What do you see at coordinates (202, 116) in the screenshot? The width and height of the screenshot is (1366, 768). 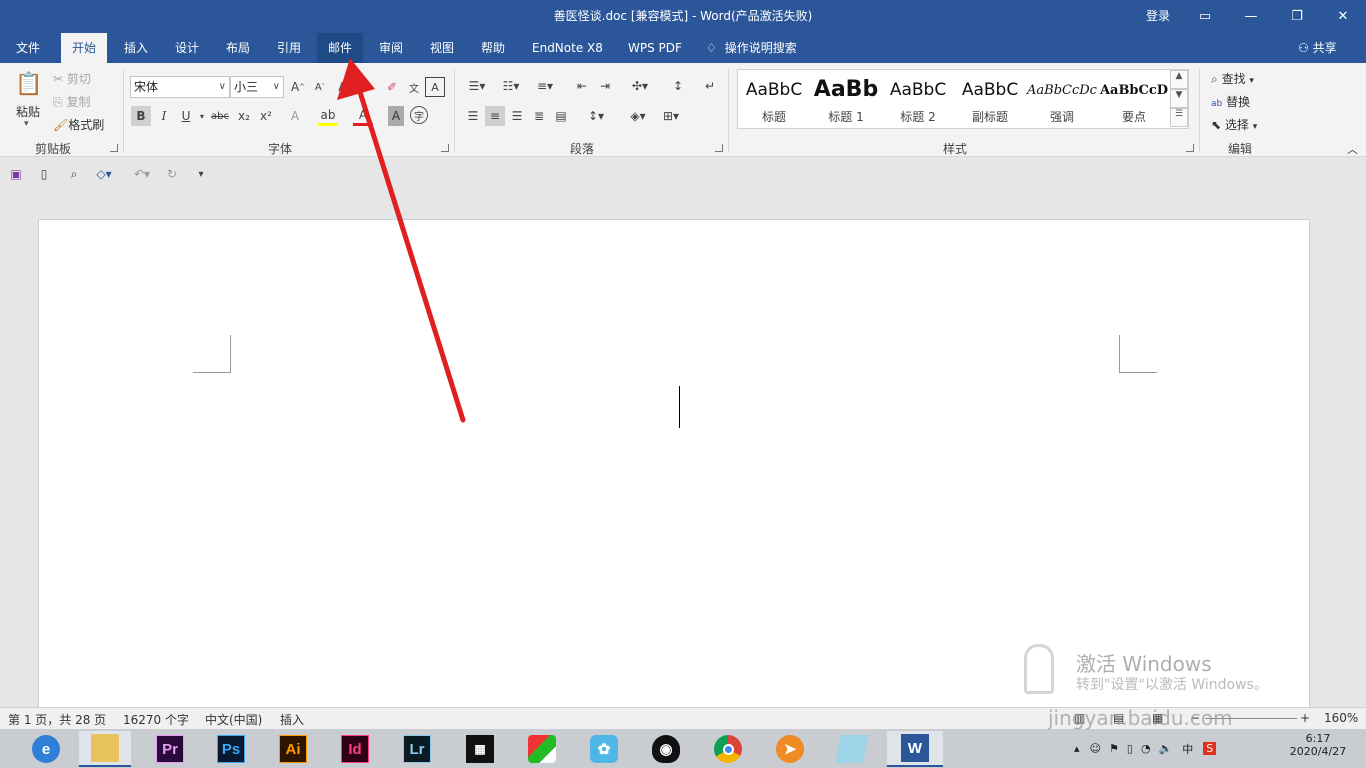 I see `underline-dropdown-icon: ▾` at bounding box center [202, 116].